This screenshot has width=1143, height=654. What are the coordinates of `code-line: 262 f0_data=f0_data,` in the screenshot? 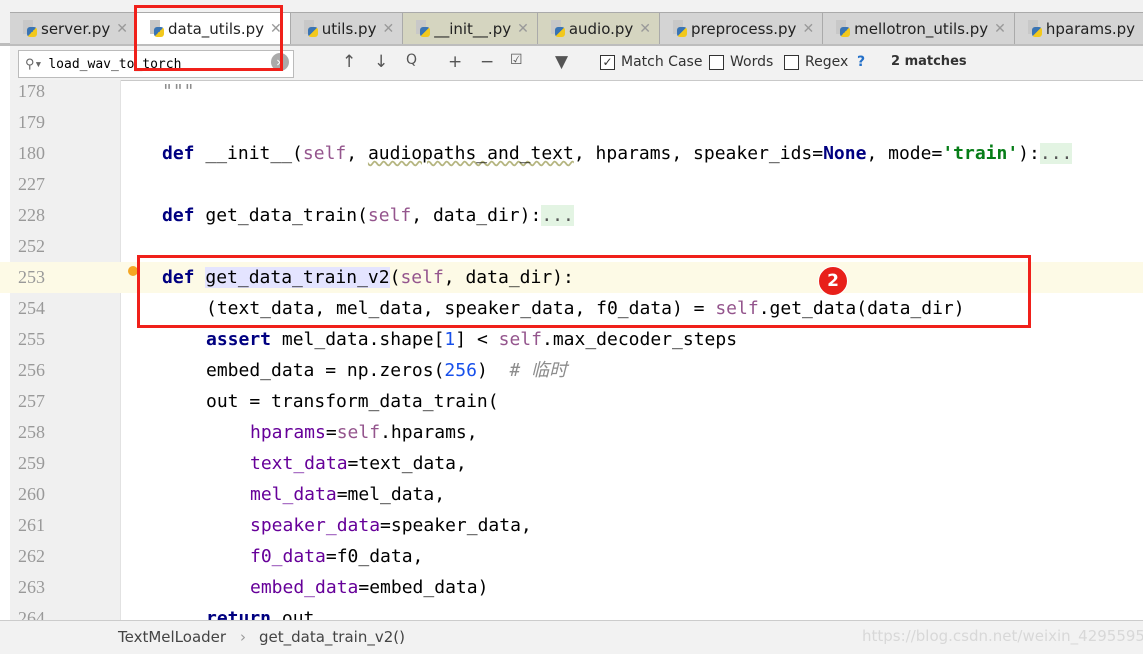 It's located at (571, 556).